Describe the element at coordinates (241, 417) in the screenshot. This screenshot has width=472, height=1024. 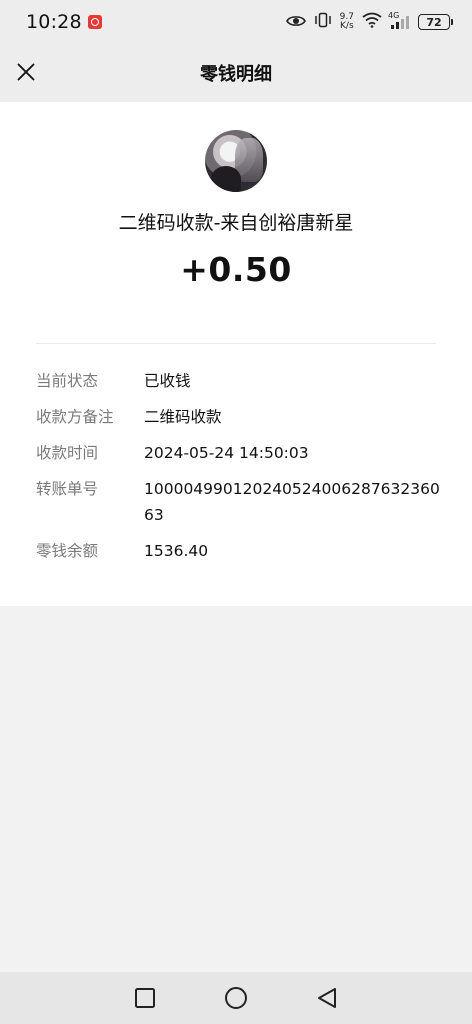
I see `detail-row-remark: 收款方备注 二维码收款` at that location.